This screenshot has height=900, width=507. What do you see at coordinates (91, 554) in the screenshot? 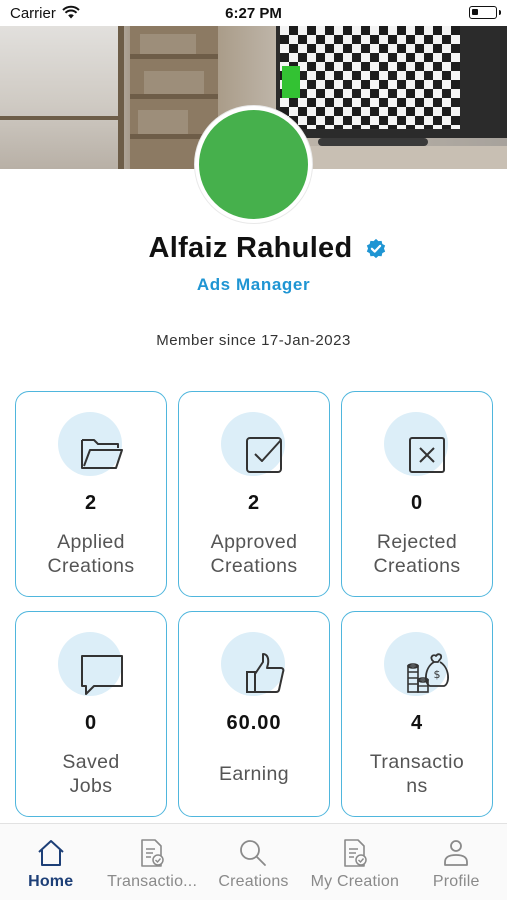
I see `stat-label: Applied Creations` at bounding box center [91, 554].